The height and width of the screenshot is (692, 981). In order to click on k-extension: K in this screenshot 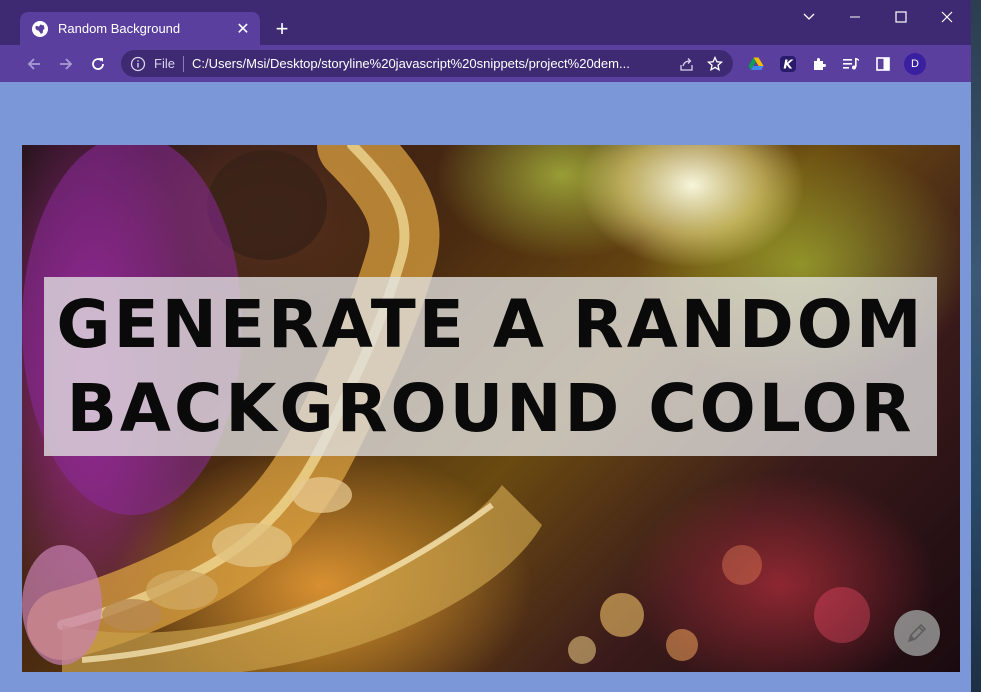, I will do `click(788, 64)`.